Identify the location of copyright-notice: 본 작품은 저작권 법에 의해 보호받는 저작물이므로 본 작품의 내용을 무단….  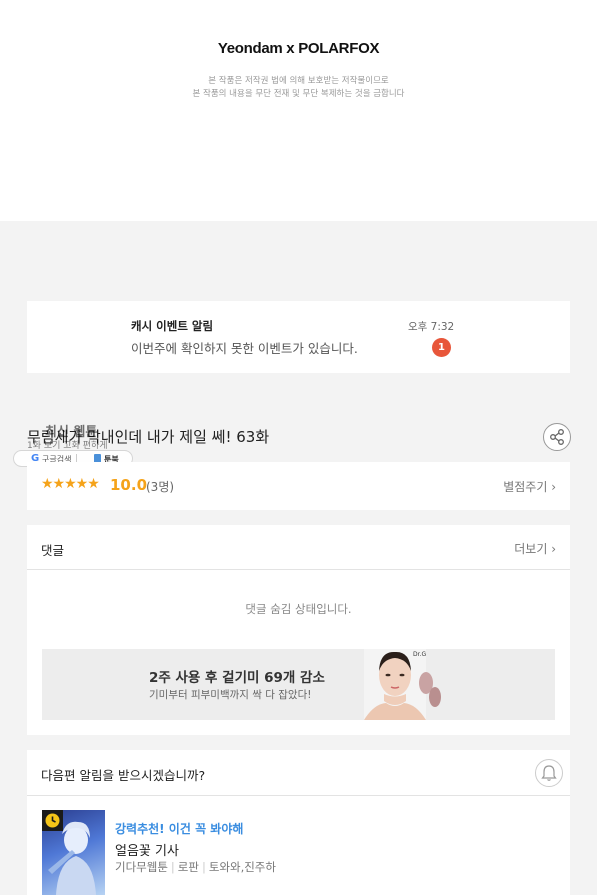
(298, 88).